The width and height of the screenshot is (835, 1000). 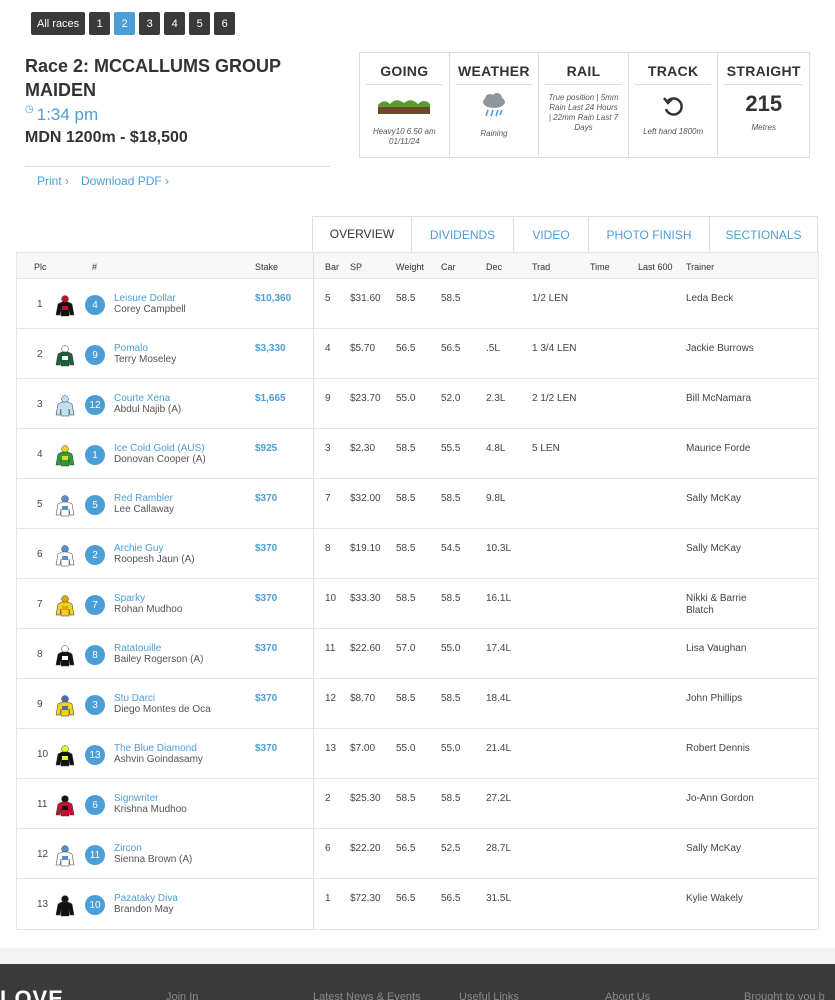 I want to click on horse-name-link: Pazataky Diva, so click(x=146, y=898).